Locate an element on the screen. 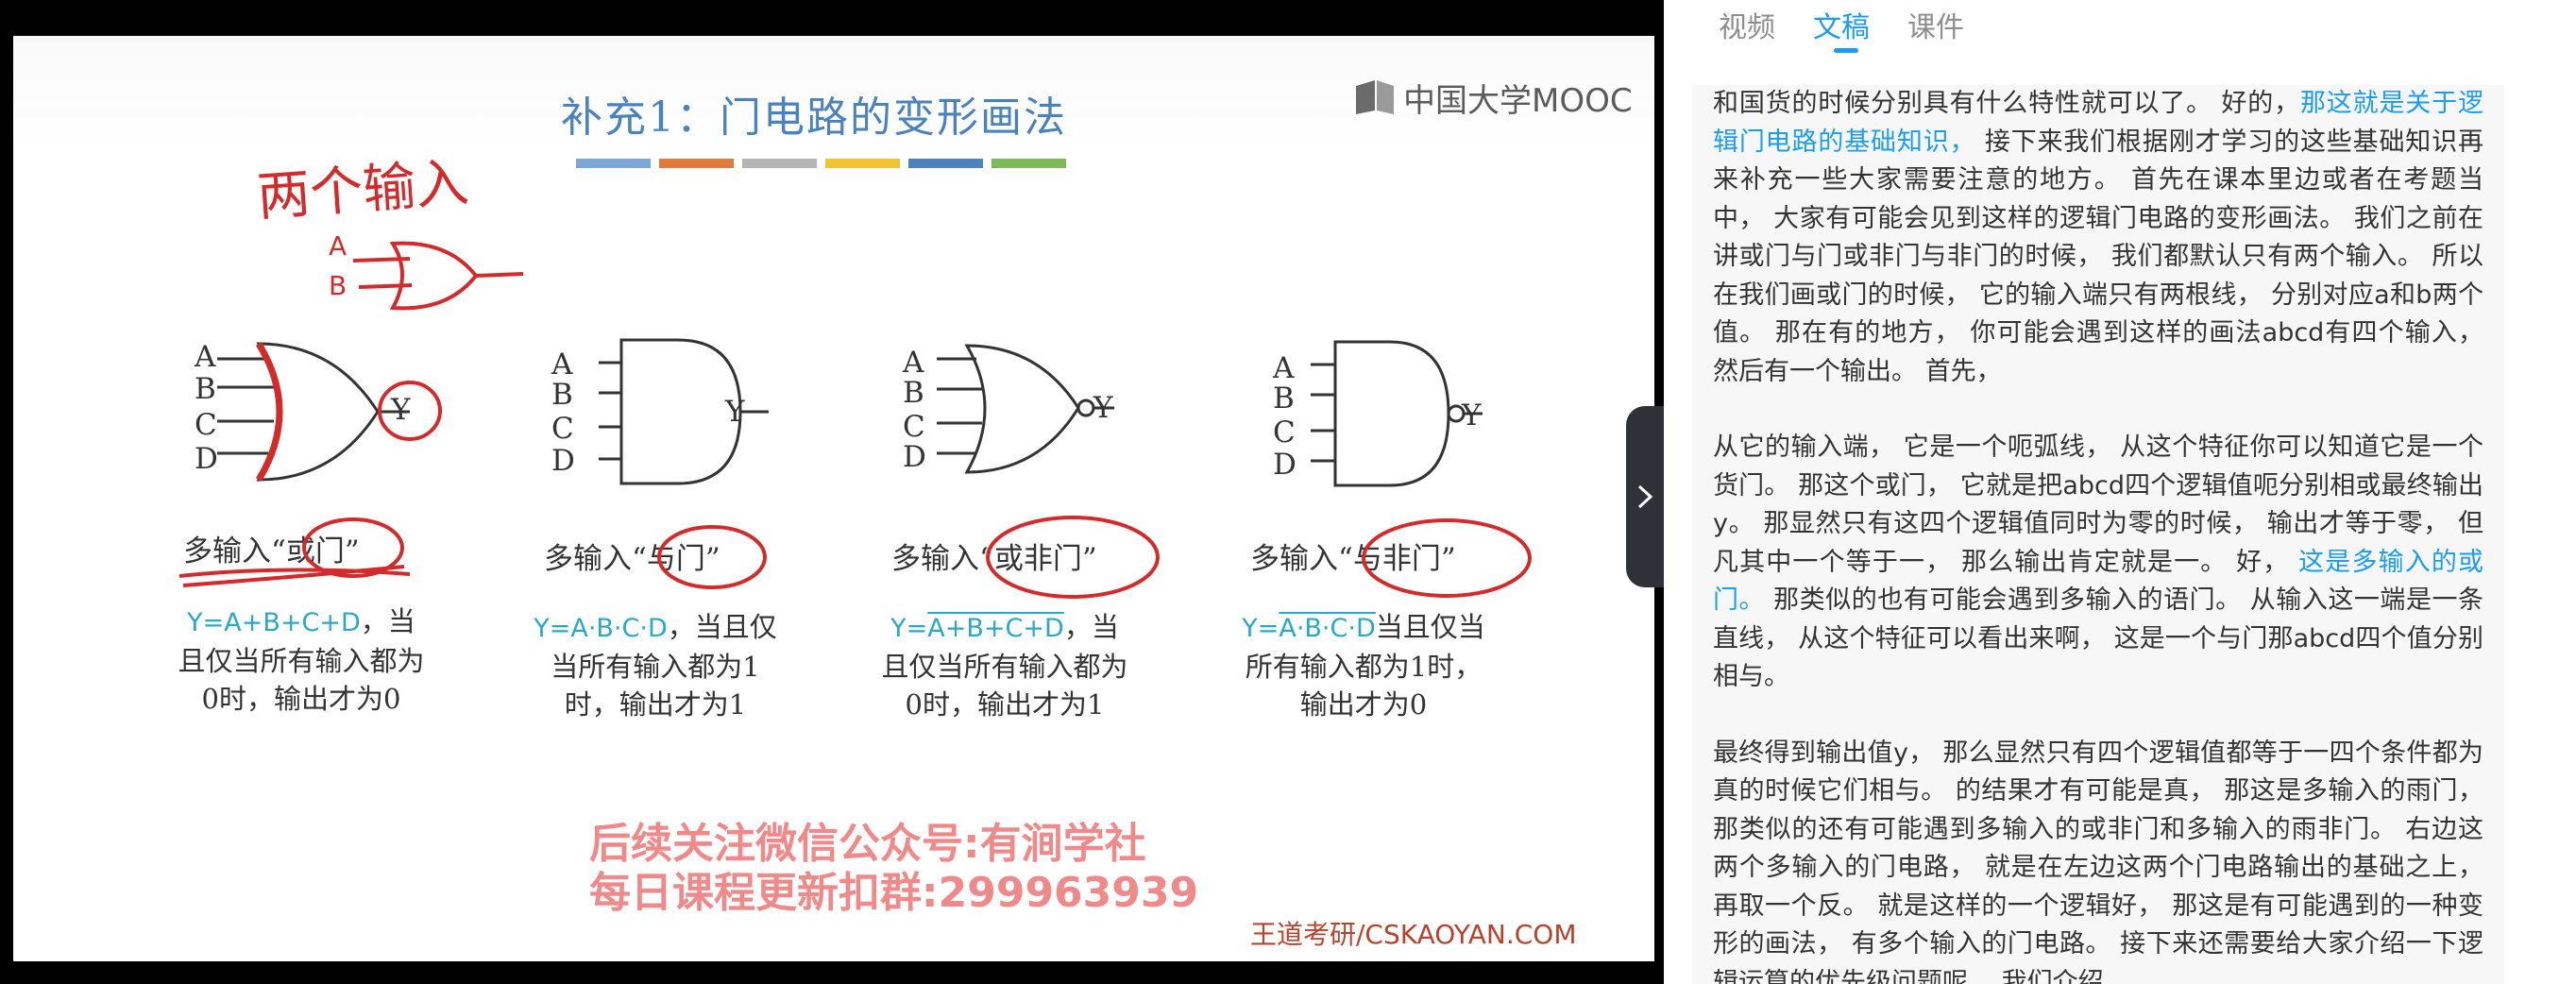 The height and width of the screenshot is (984, 2576). expand-panel-button is located at coordinates (1645, 496).